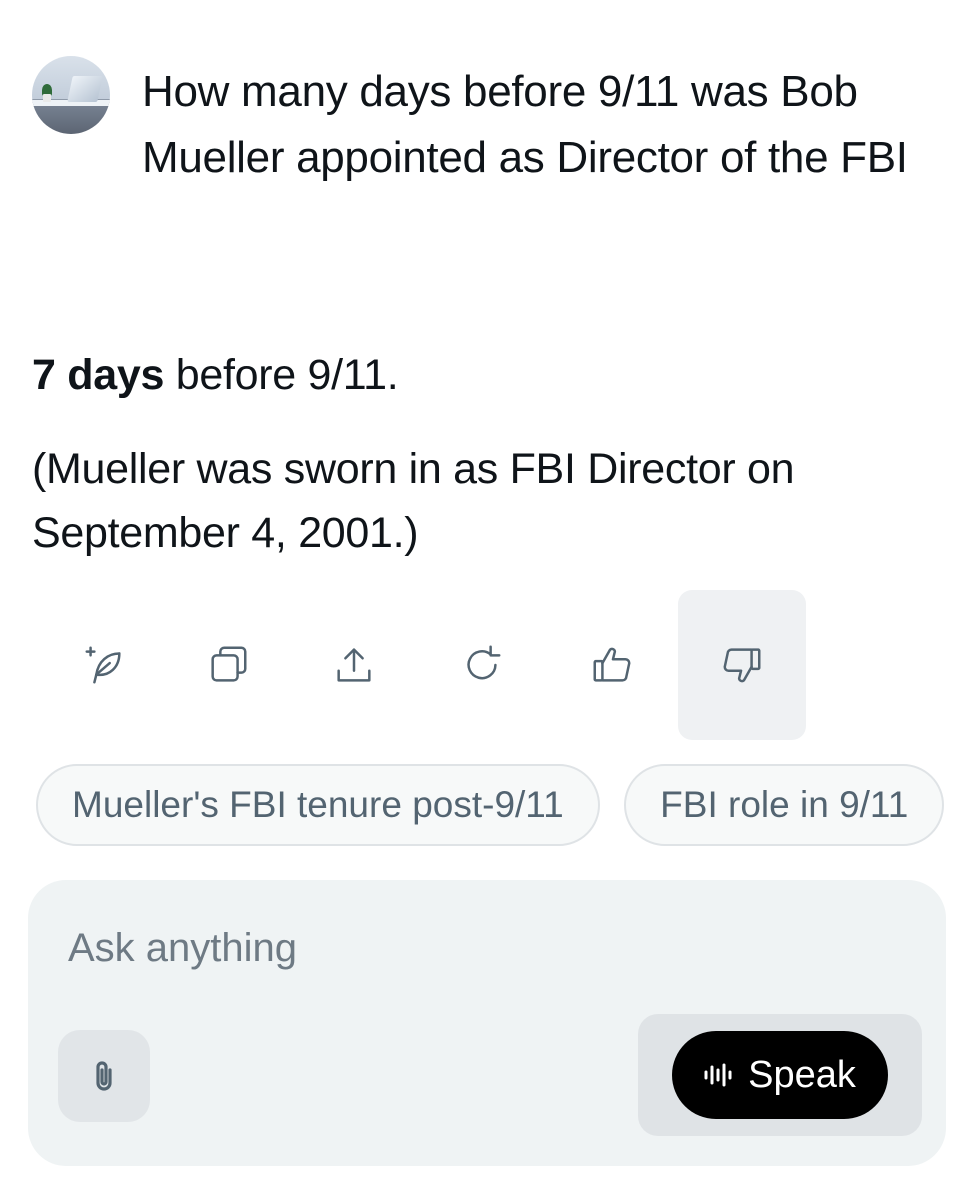 The image size is (976, 1200). I want to click on speak-label: Speak, so click(802, 1074).